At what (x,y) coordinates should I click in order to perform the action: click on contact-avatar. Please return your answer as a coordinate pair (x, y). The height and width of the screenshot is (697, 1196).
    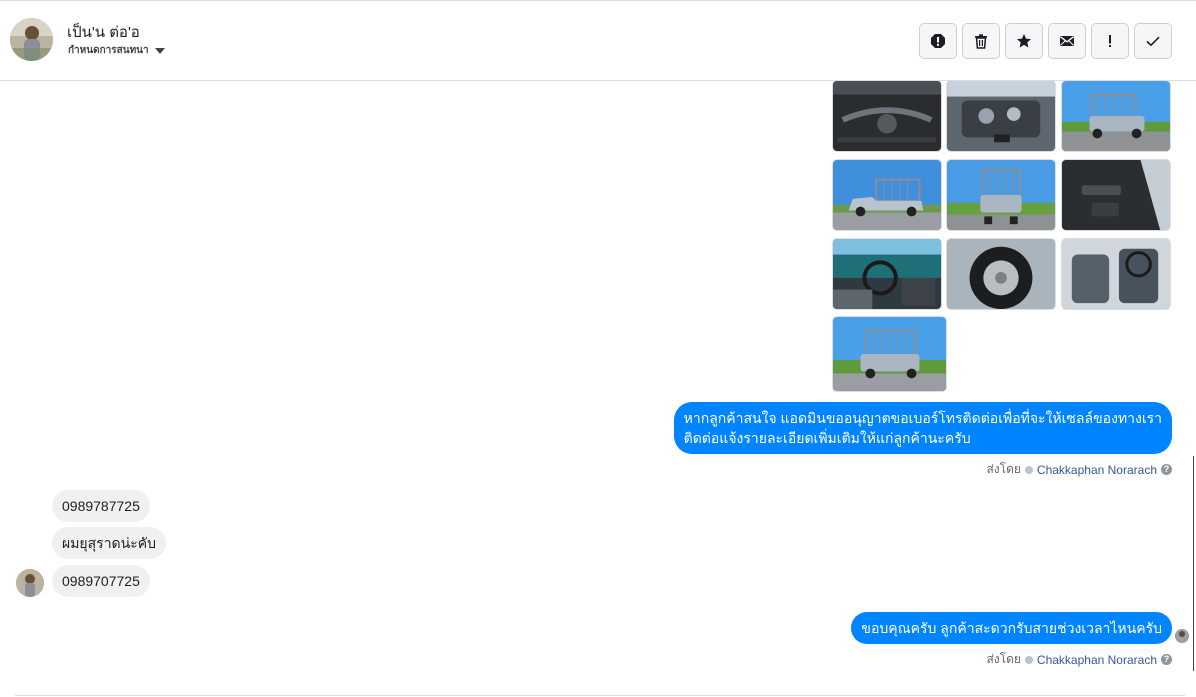
    Looking at the image, I should click on (31, 39).